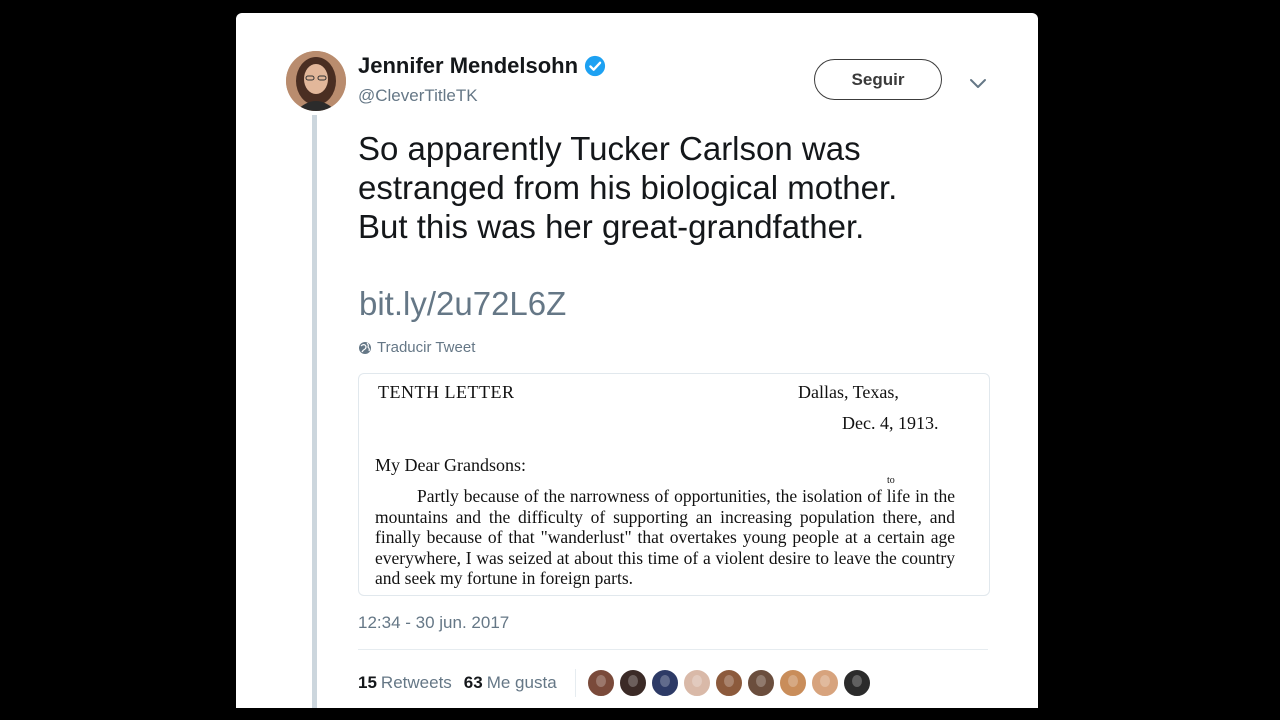 This screenshot has width=1280, height=720. I want to click on divider, so click(673, 649).